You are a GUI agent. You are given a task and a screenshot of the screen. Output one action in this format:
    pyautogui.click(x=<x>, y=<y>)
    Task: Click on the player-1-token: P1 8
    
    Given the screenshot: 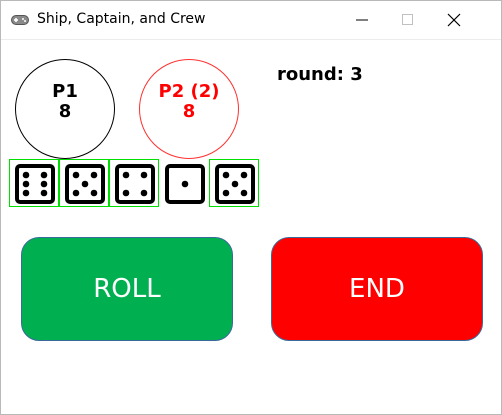 What is the action you would take?
    pyautogui.click(x=65, y=109)
    